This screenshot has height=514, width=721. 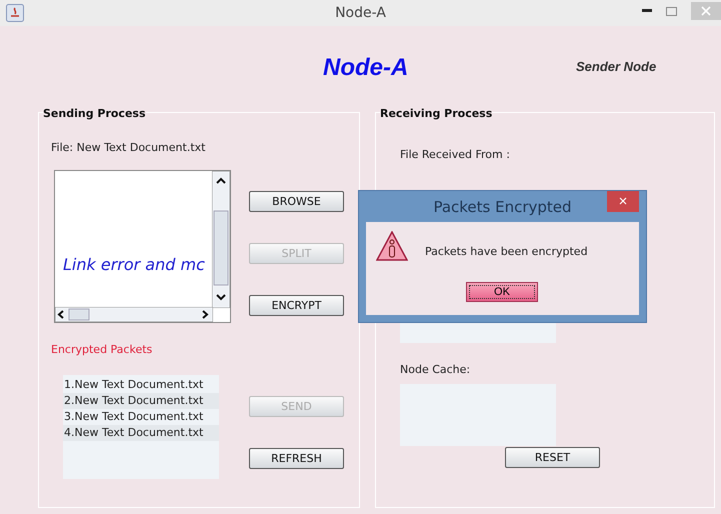 What do you see at coordinates (296, 305) in the screenshot?
I see `action-button: ENCRYPT` at bounding box center [296, 305].